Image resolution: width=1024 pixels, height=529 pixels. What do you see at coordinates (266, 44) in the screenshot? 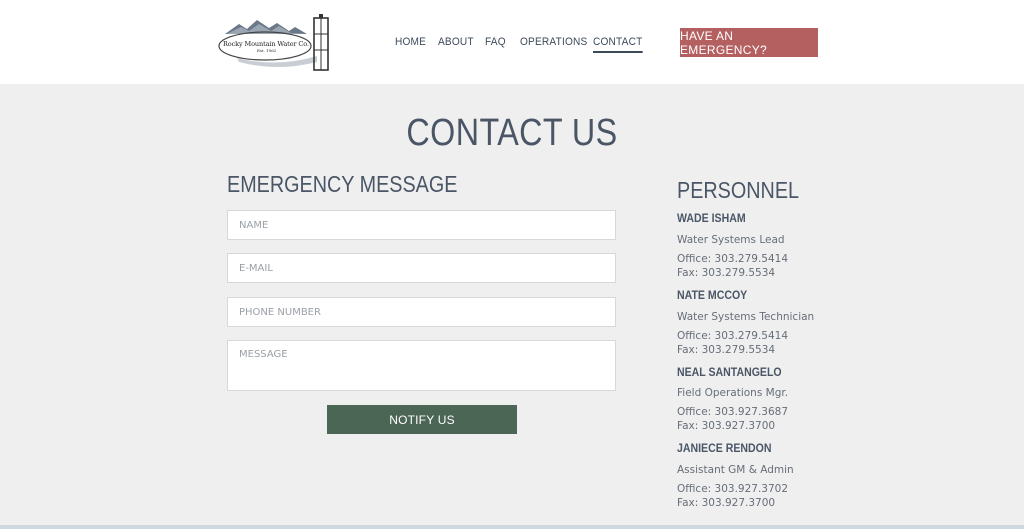
I see `logo-name: Rocky Mountain Water Co.` at bounding box center [266, 44].